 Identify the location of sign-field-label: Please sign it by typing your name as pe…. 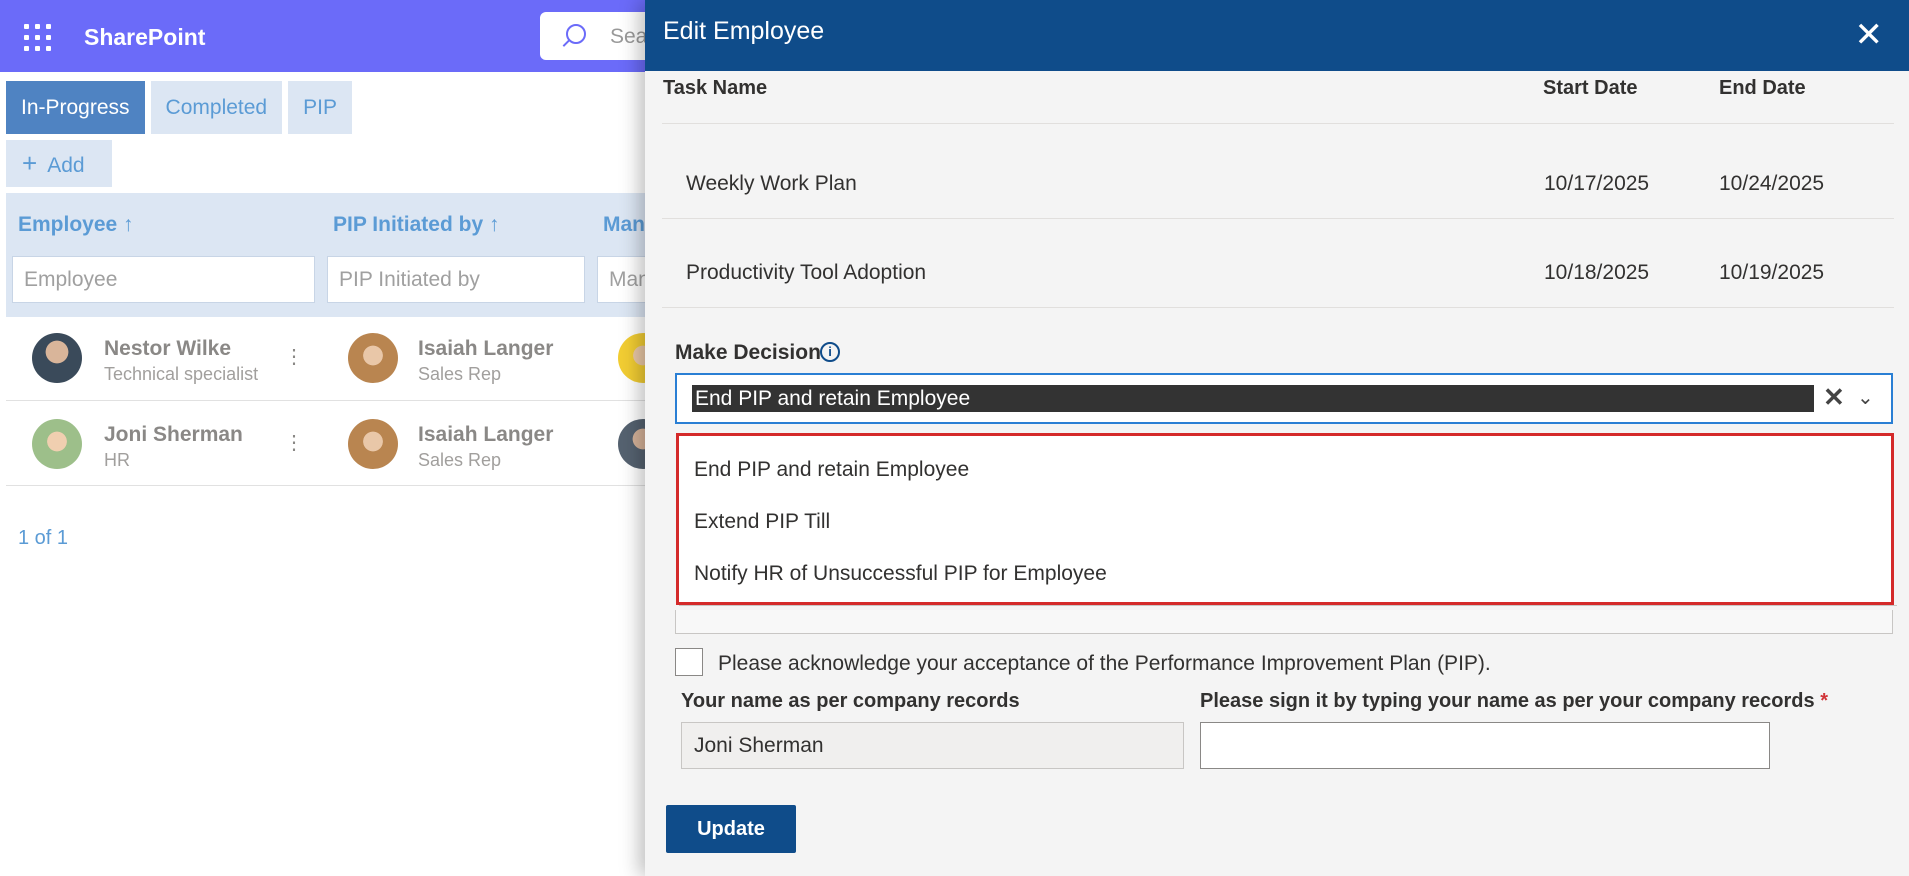
(1514, 701).